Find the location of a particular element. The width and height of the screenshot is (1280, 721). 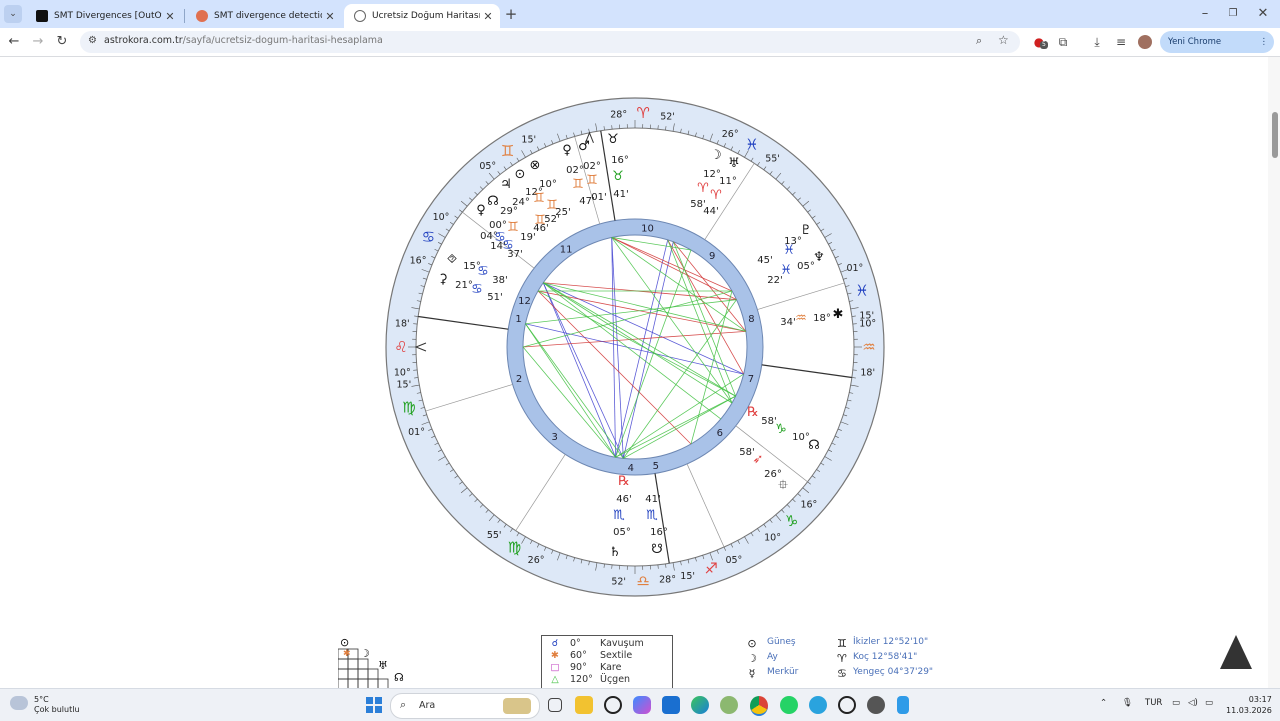

menu-kebab-icon: ⋮ is located at coordinates (1264, 42).